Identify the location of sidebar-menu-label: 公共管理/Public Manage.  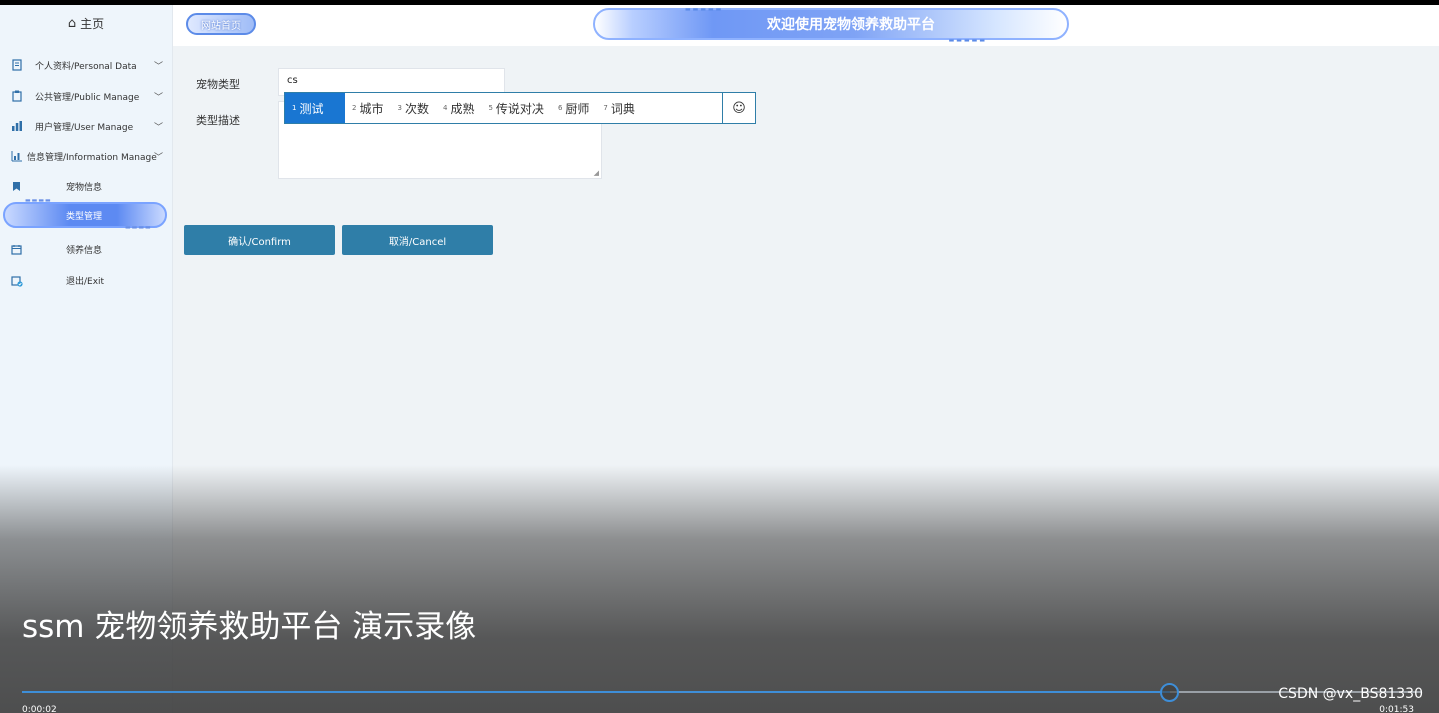
(87, 97).